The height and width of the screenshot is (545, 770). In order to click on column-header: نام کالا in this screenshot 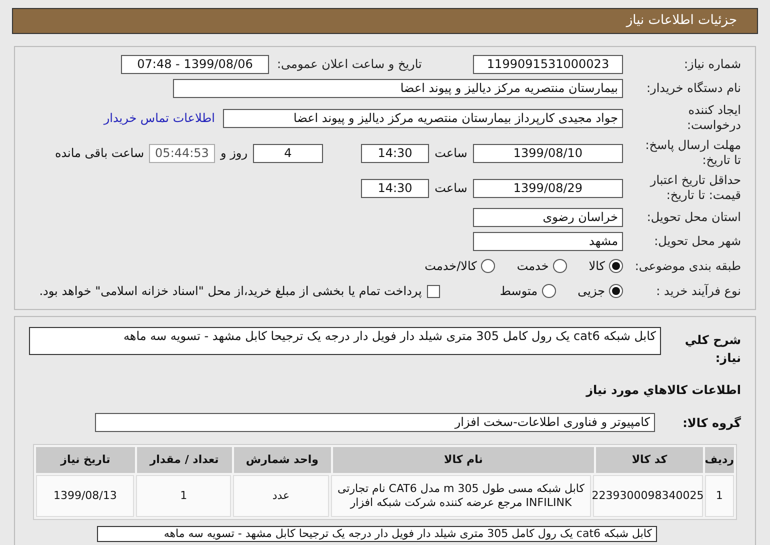, I will do `click(463, 460)`.